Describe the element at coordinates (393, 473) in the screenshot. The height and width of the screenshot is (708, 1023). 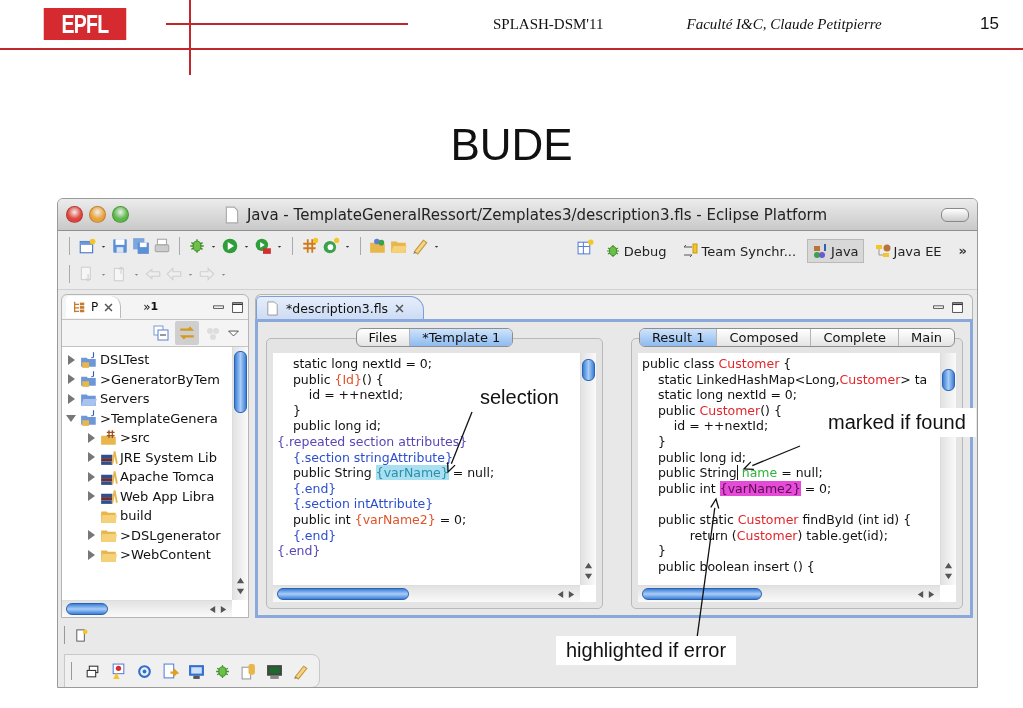
I see `code-line: public String {varName} = null;` at that location.